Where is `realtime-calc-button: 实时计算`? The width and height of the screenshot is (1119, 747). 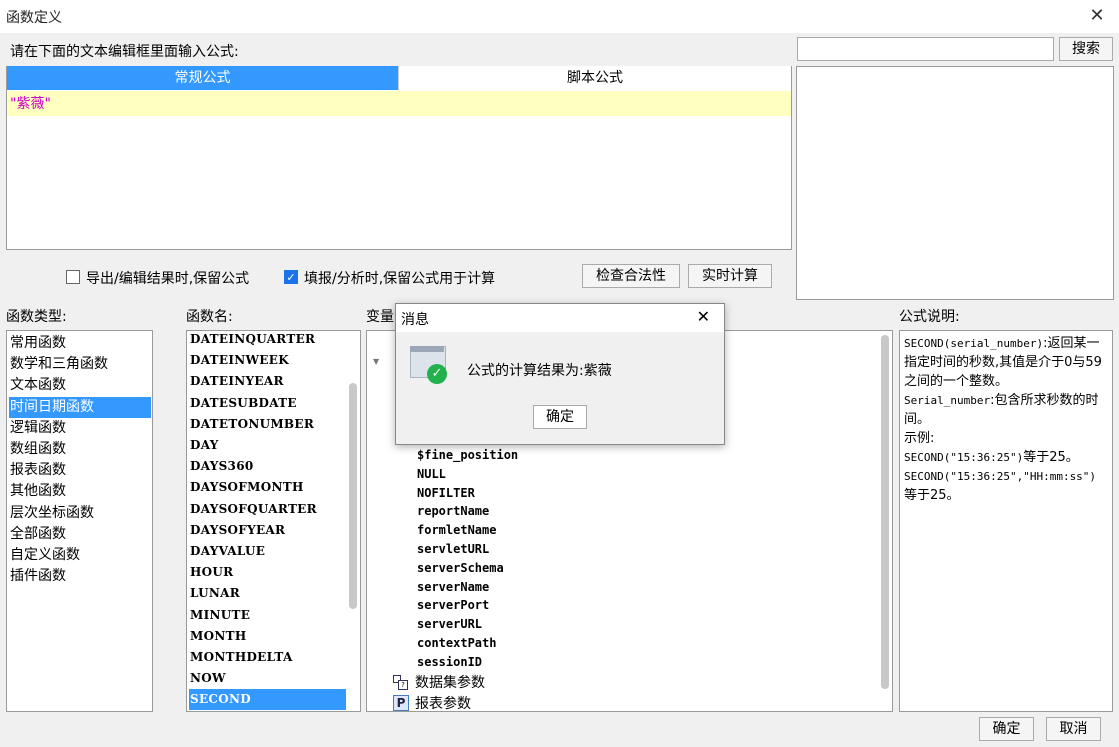
realtime-calc-button: 实时计算 is located at coordinates (730, 276).